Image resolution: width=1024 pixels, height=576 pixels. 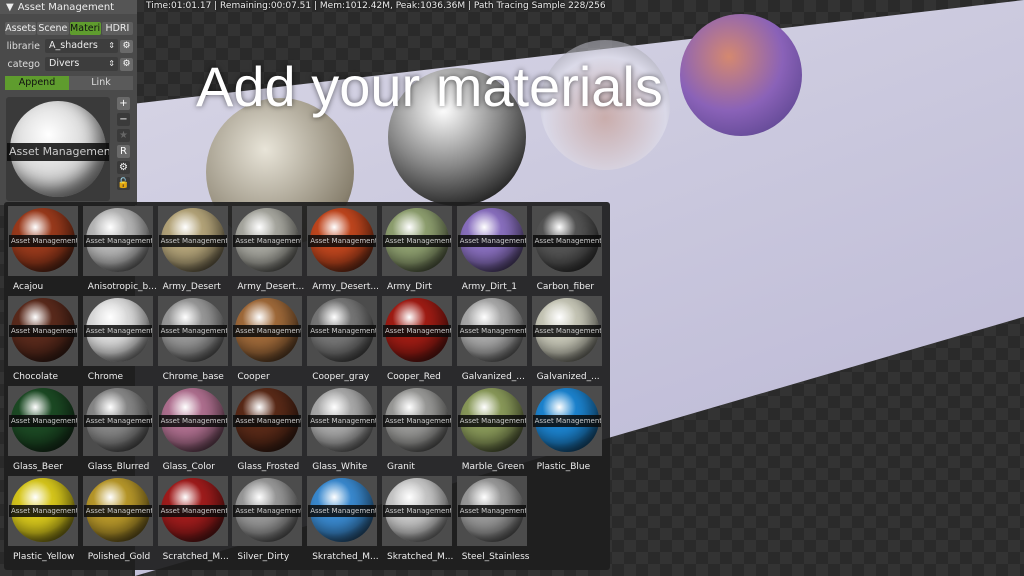 I want to click on material-item: Asset Management Polished_Gold, so click(x=120, y=521).